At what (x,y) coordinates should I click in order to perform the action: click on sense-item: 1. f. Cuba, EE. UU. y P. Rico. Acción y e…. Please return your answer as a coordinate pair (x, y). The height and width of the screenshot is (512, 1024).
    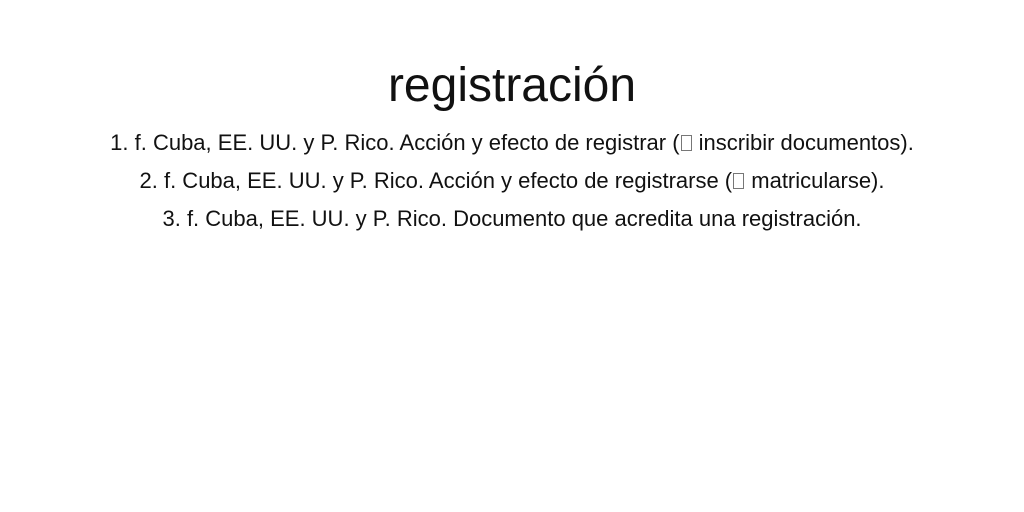
    Looking at the image, I should click on (512, 143).